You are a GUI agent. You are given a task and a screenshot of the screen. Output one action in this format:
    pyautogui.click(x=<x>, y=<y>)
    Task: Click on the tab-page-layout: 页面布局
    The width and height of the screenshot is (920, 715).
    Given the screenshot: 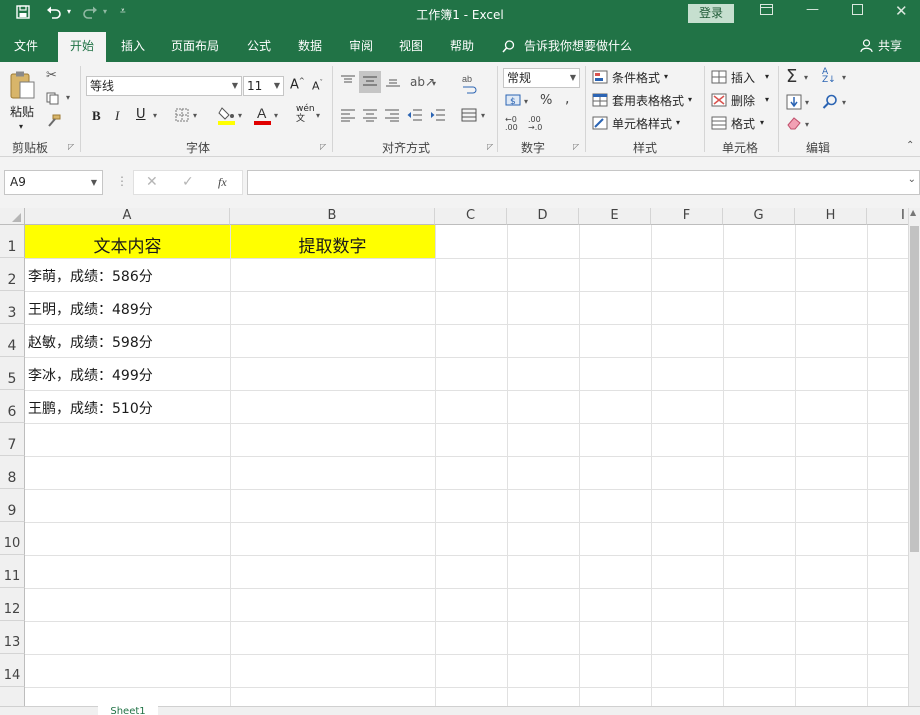 What is the action you would take?
    pyautogui.click(x=195, y=46)
    